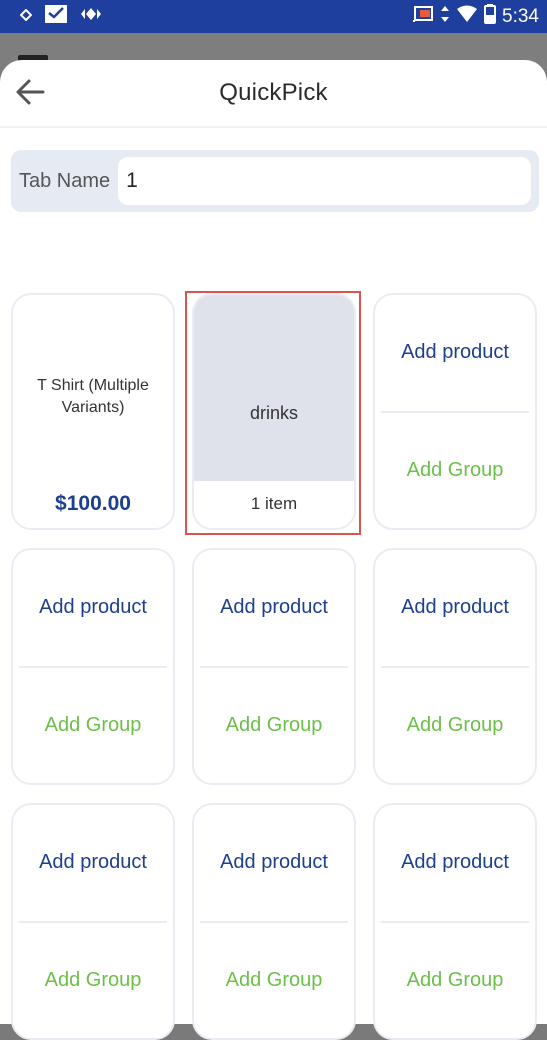  What do you see at coordinates (93, 503) in the screenshot?
I see `product-price: $100.00` at bounding box center [93, 503].